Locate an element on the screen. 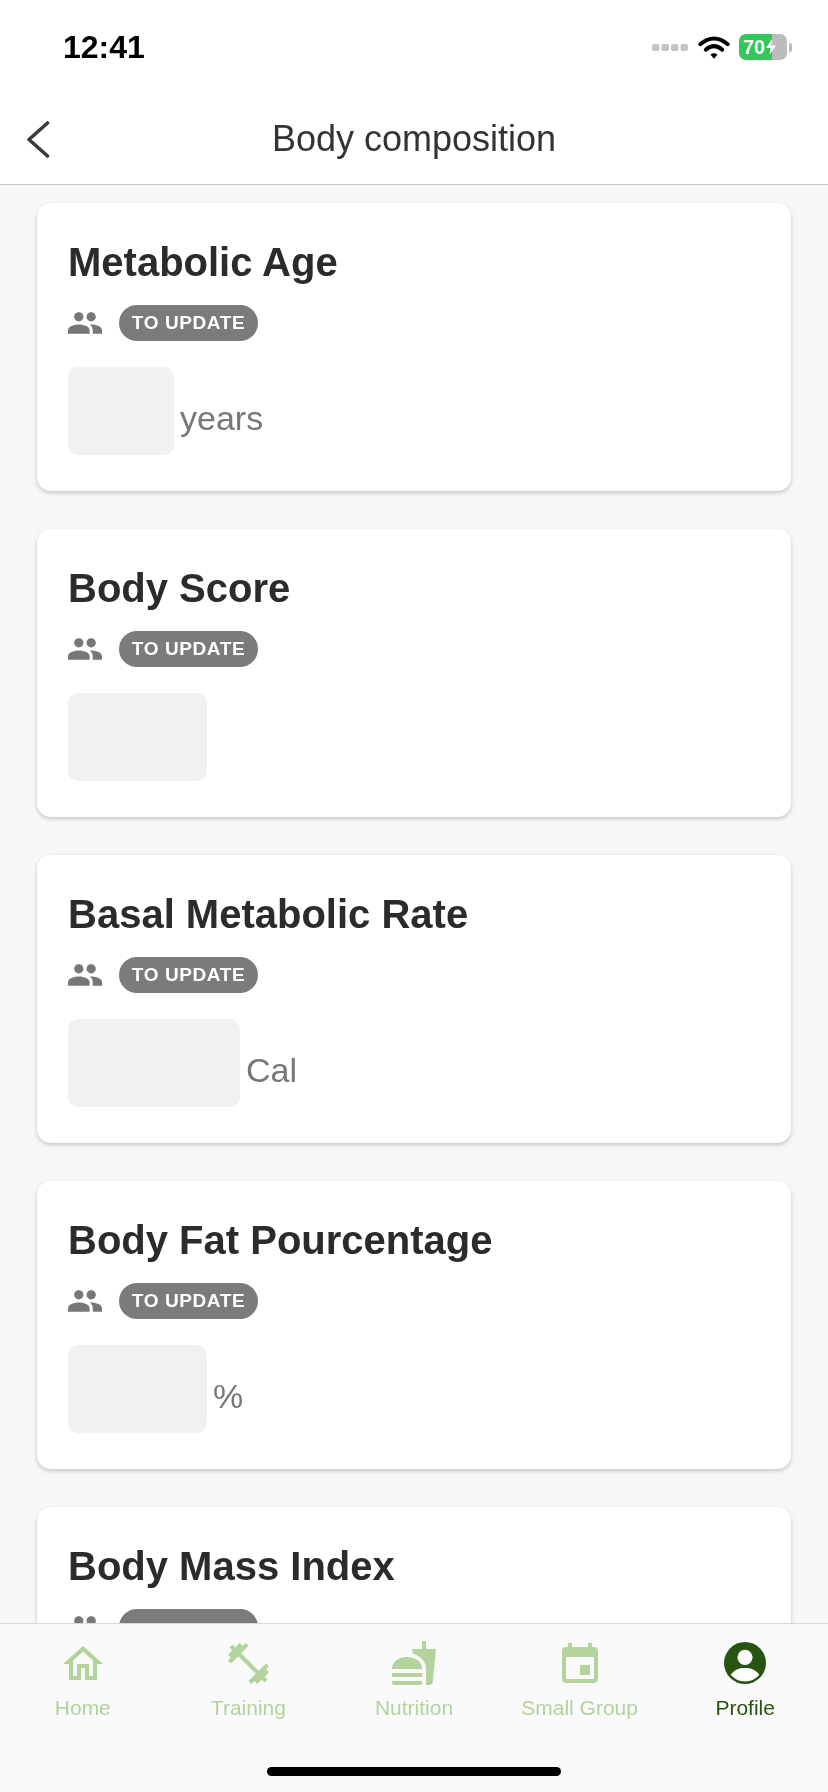 Image resolution: width=828 pixels, height=1792 pixels. signal-icon is located at coordinates (670, 47).